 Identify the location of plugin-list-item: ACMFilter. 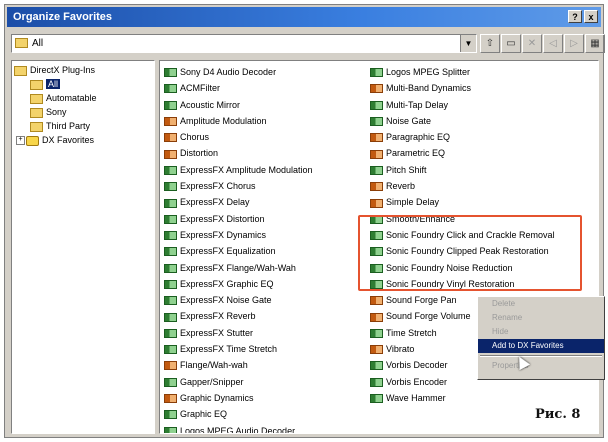
(238, 88).